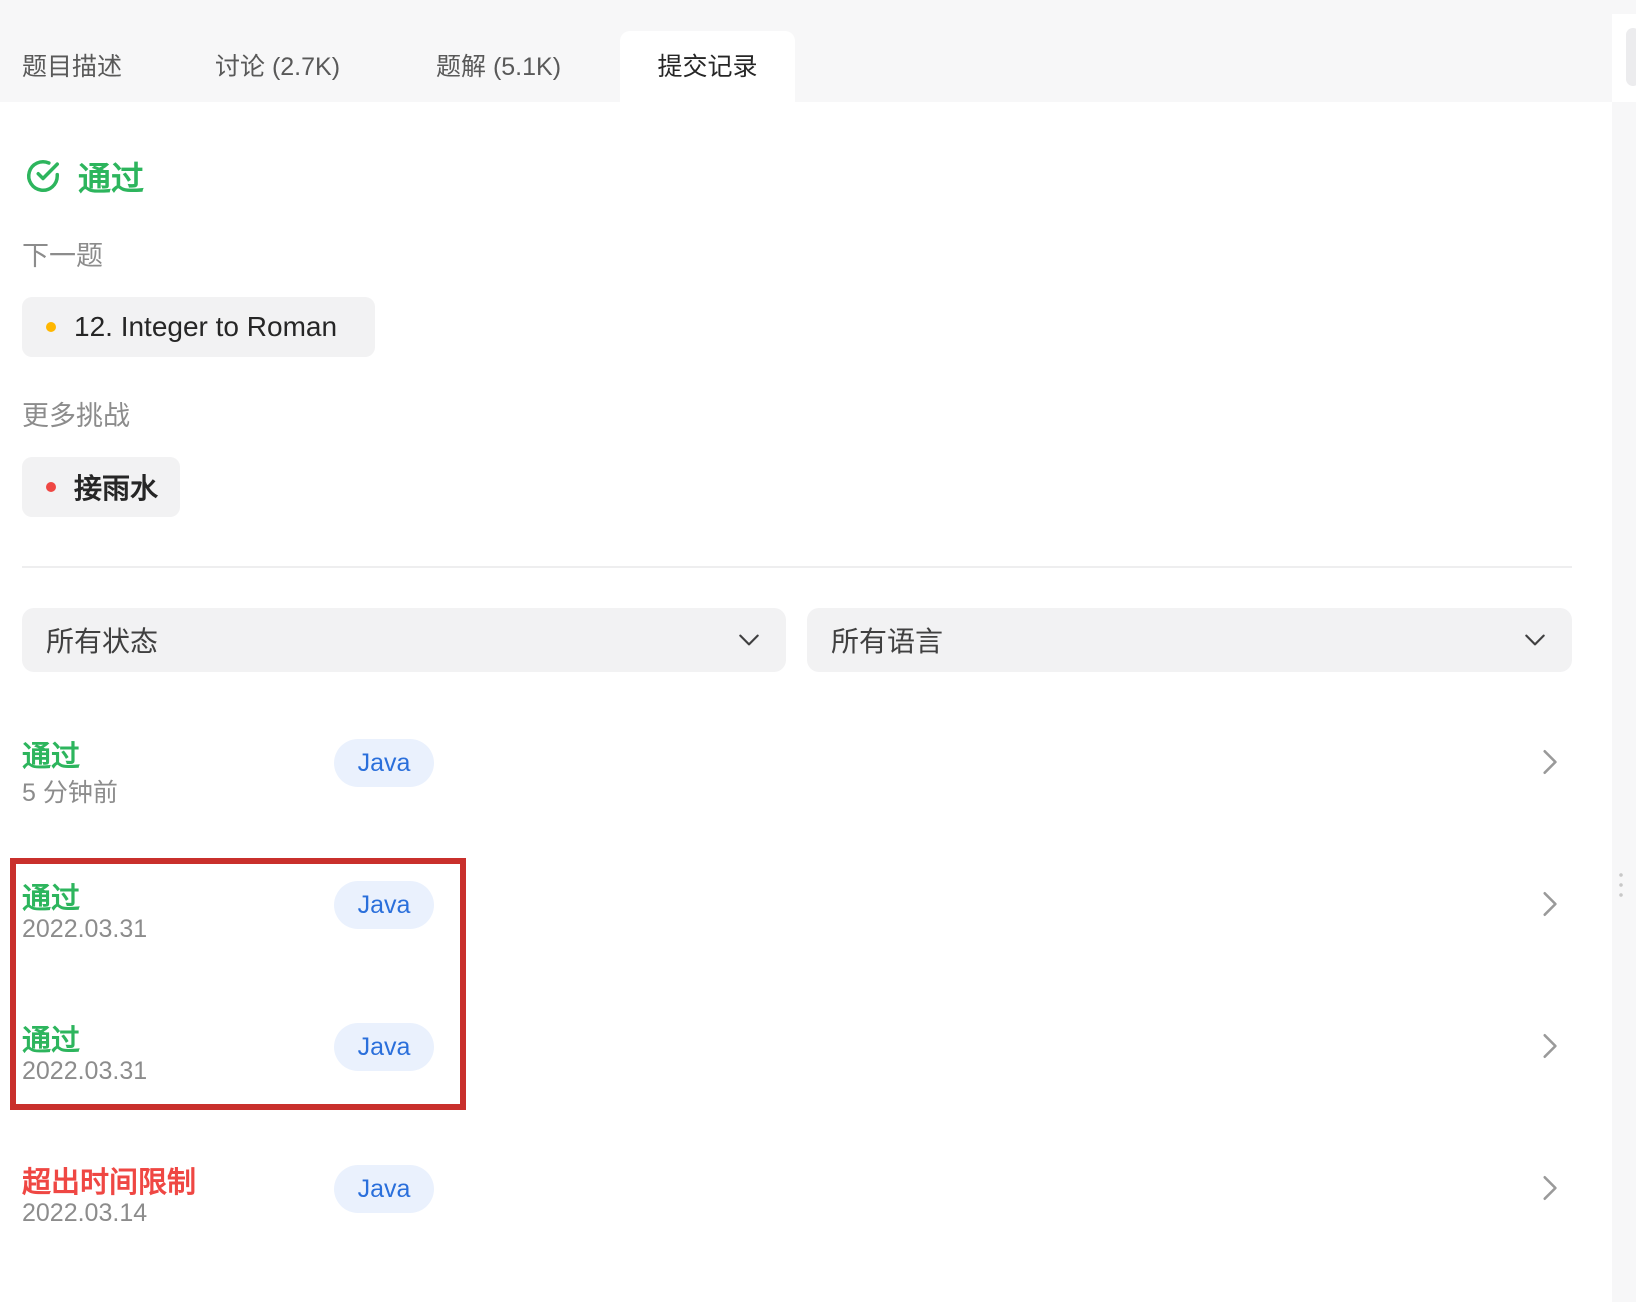 This screenshot has width=1636, height=1302. I want to click on resize-handle-icon, so click(1621, 885).